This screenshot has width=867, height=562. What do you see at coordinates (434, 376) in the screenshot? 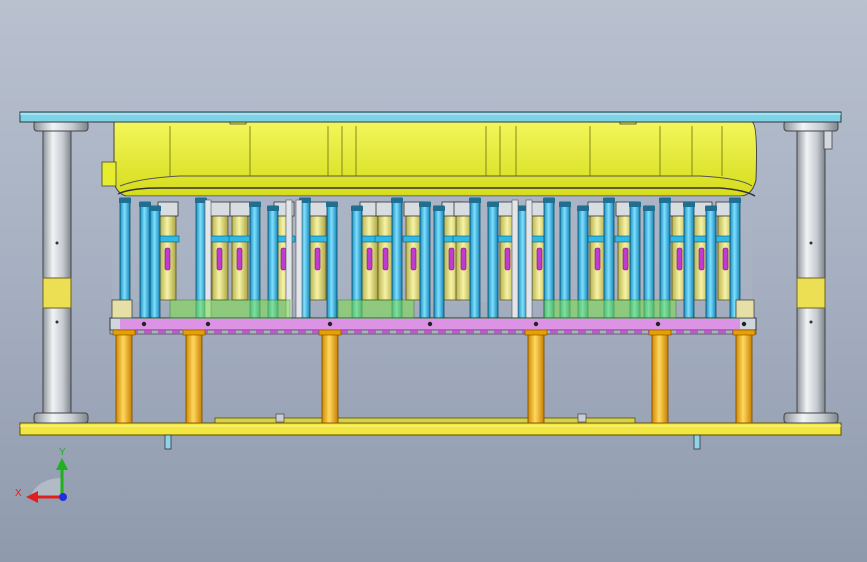
I see `support-pillars` at bounding box center [434, 376].